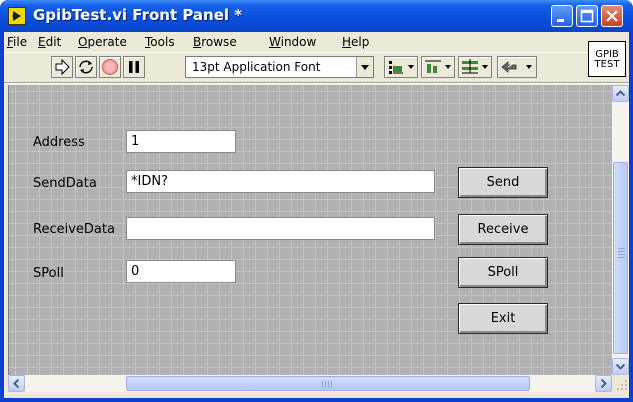 The image size is (633, 402). Describe the element at coordinates (347, 42) in the screenshot. I see `menu-help-key: H` at that location.